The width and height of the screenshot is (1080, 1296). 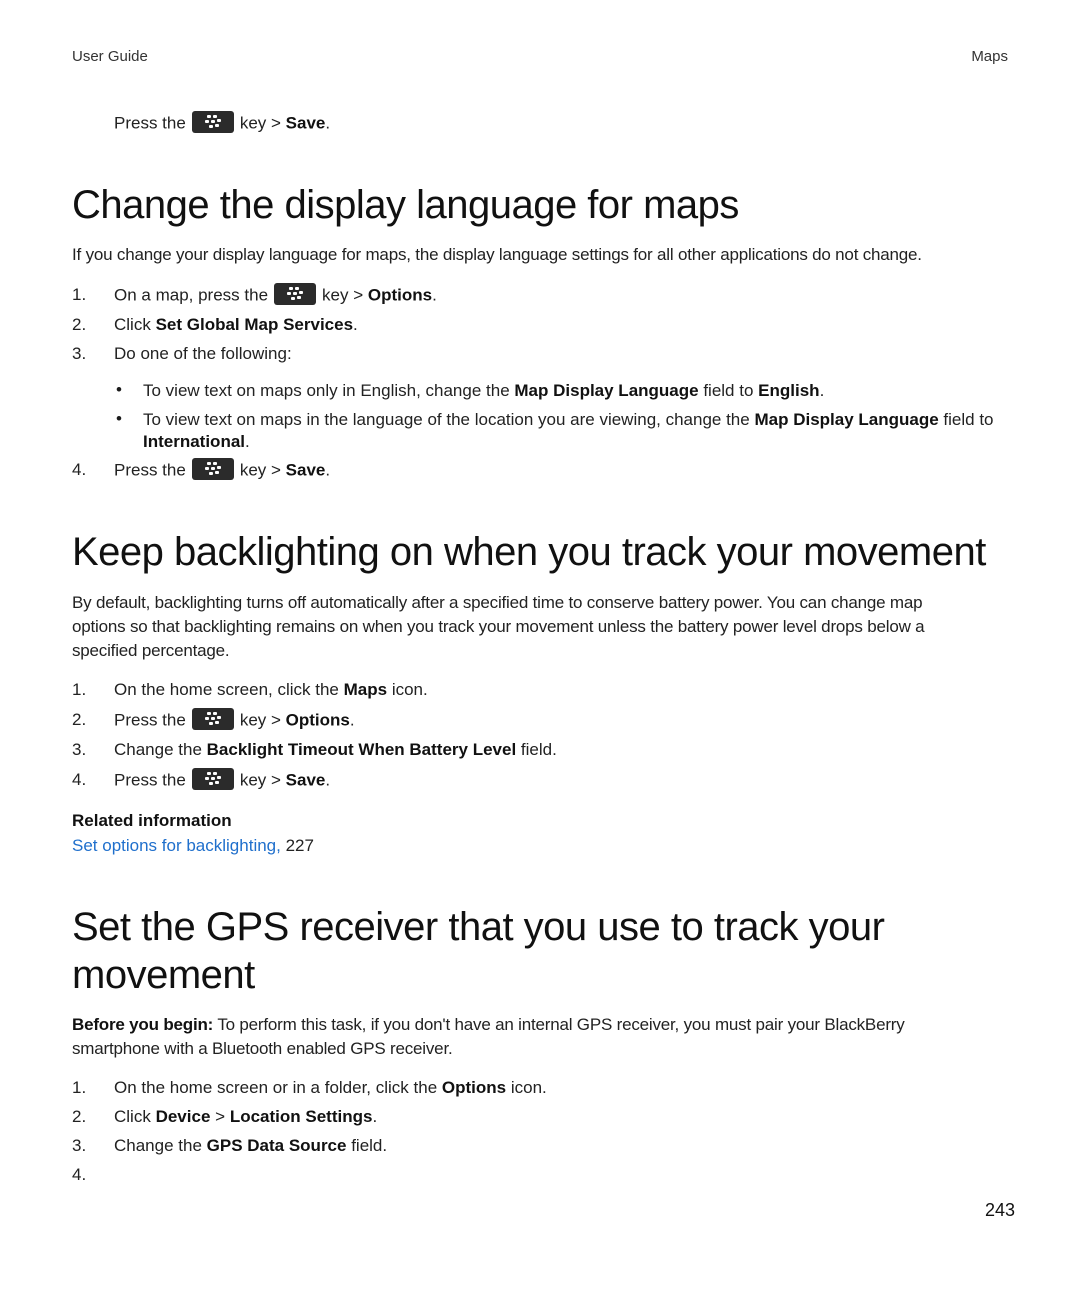 I want to click on menu-option: Device, so click(x=183, y=1116).